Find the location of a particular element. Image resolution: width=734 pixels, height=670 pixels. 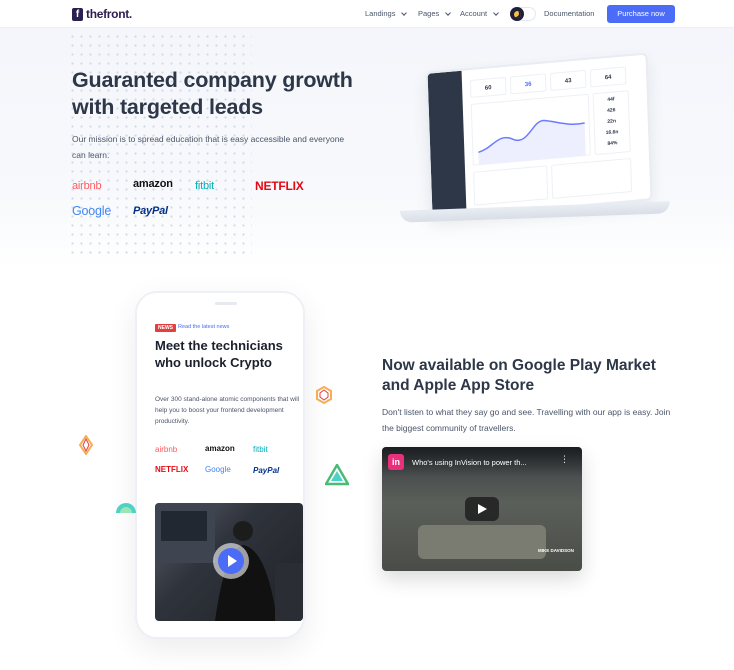

moon-icon is located at coordinates (517, 14).